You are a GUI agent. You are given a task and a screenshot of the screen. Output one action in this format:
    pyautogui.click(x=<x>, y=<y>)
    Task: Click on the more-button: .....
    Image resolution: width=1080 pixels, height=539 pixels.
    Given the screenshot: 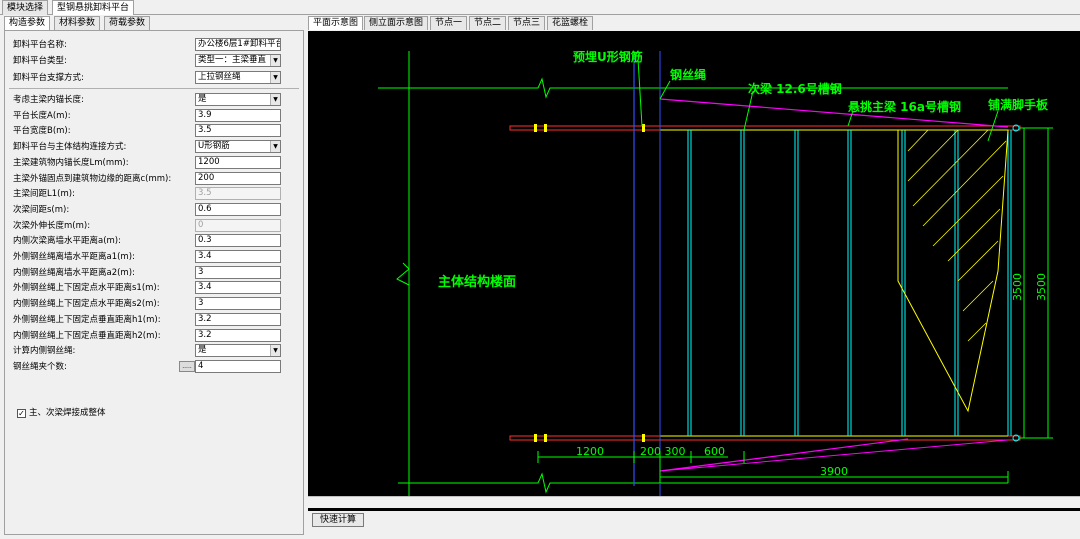 What is the action you would take?
    pyautogui.click(x=187, y=366)
    